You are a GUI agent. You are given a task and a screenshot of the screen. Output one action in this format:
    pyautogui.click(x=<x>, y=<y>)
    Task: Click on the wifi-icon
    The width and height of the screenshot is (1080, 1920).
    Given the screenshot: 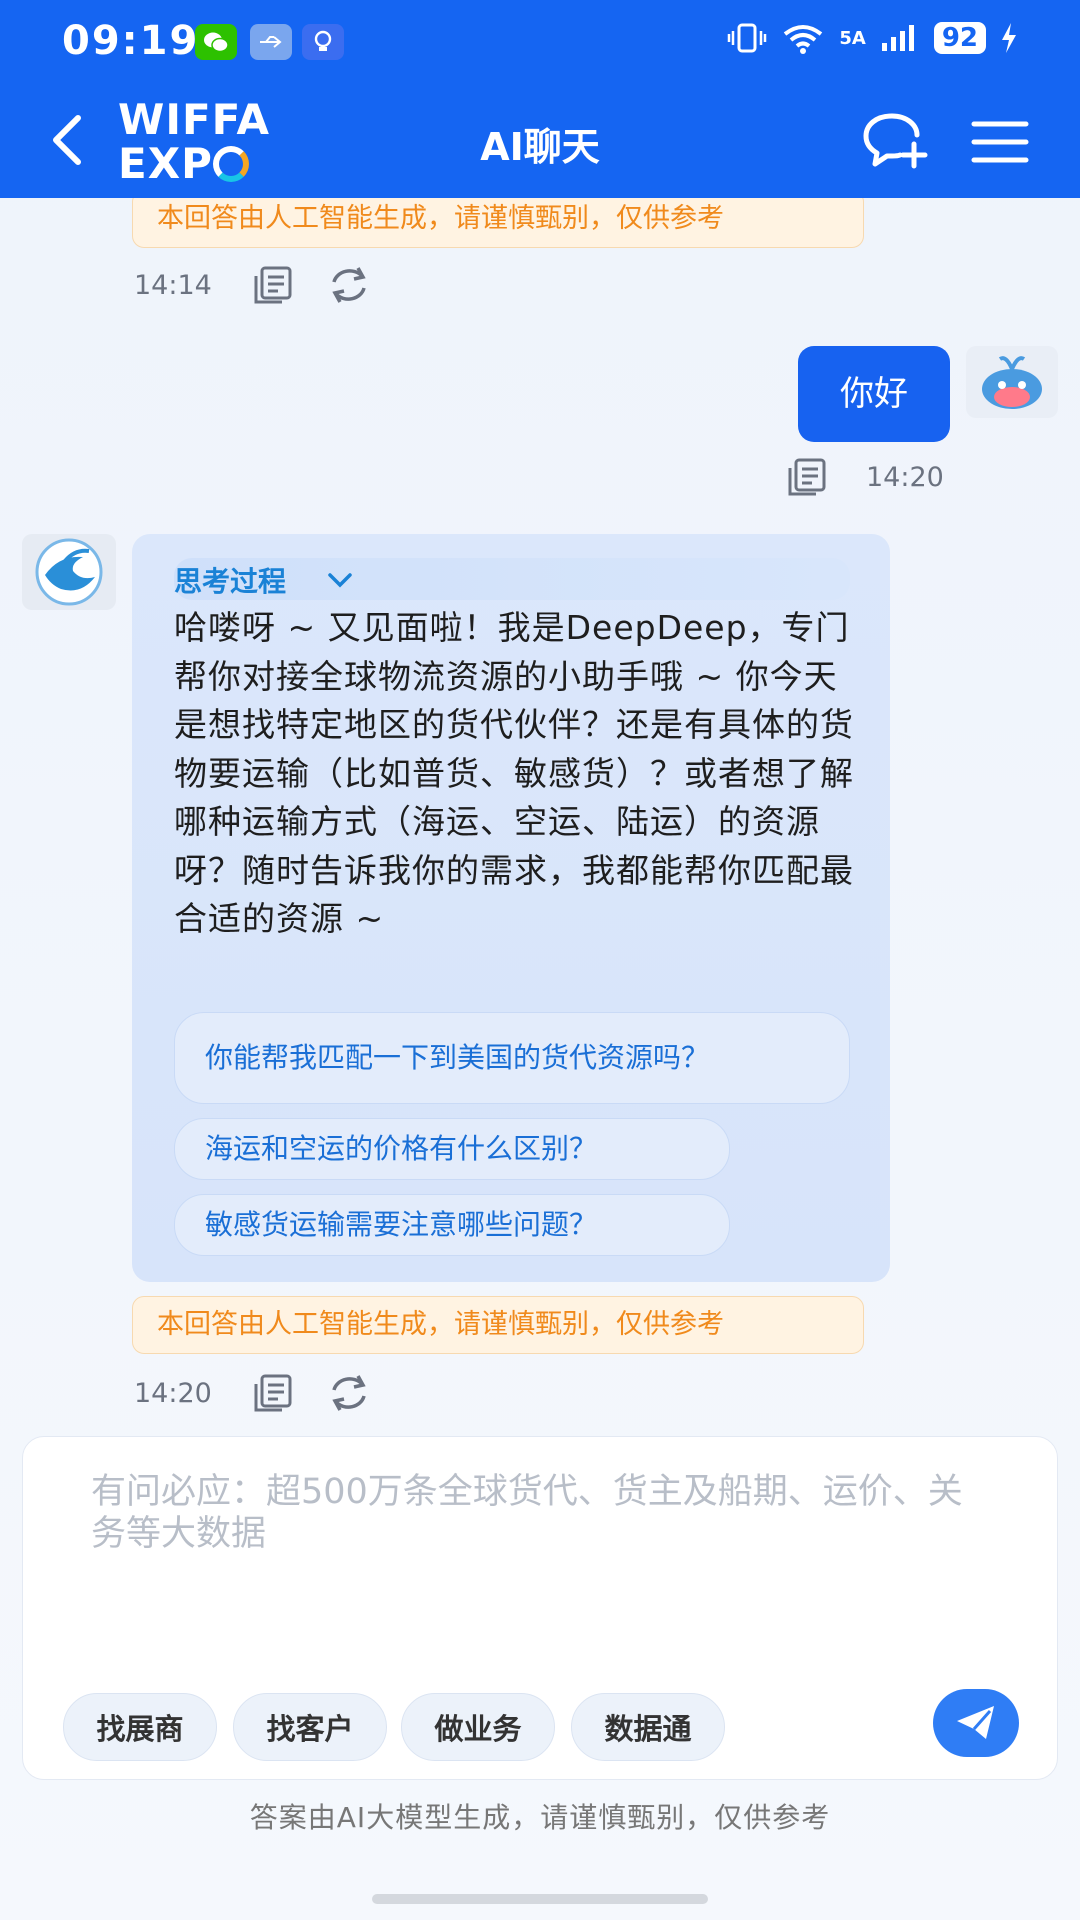 What is the action you would take?
    pyautogui.click(x=803, y=39)
    